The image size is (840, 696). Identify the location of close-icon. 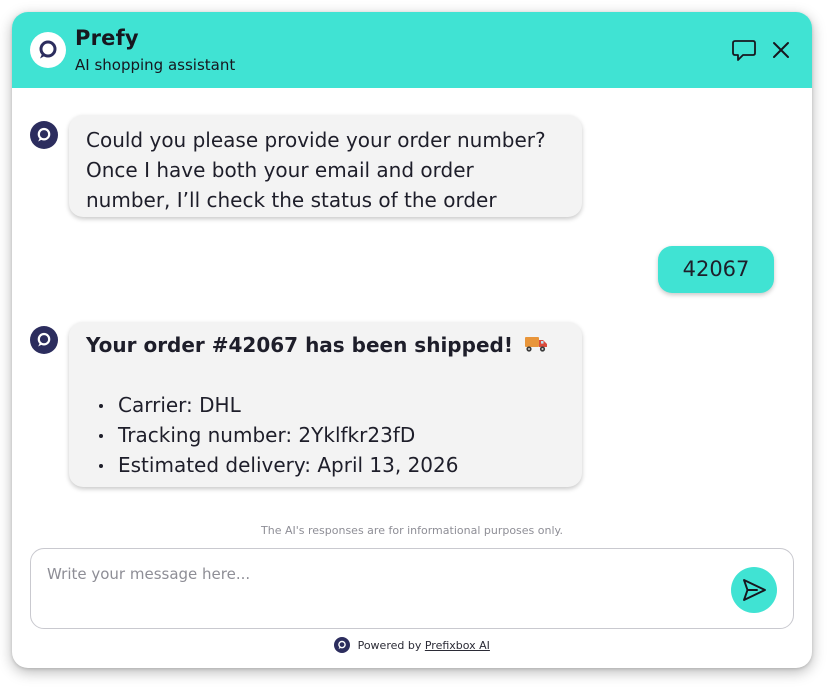
(781, 50).